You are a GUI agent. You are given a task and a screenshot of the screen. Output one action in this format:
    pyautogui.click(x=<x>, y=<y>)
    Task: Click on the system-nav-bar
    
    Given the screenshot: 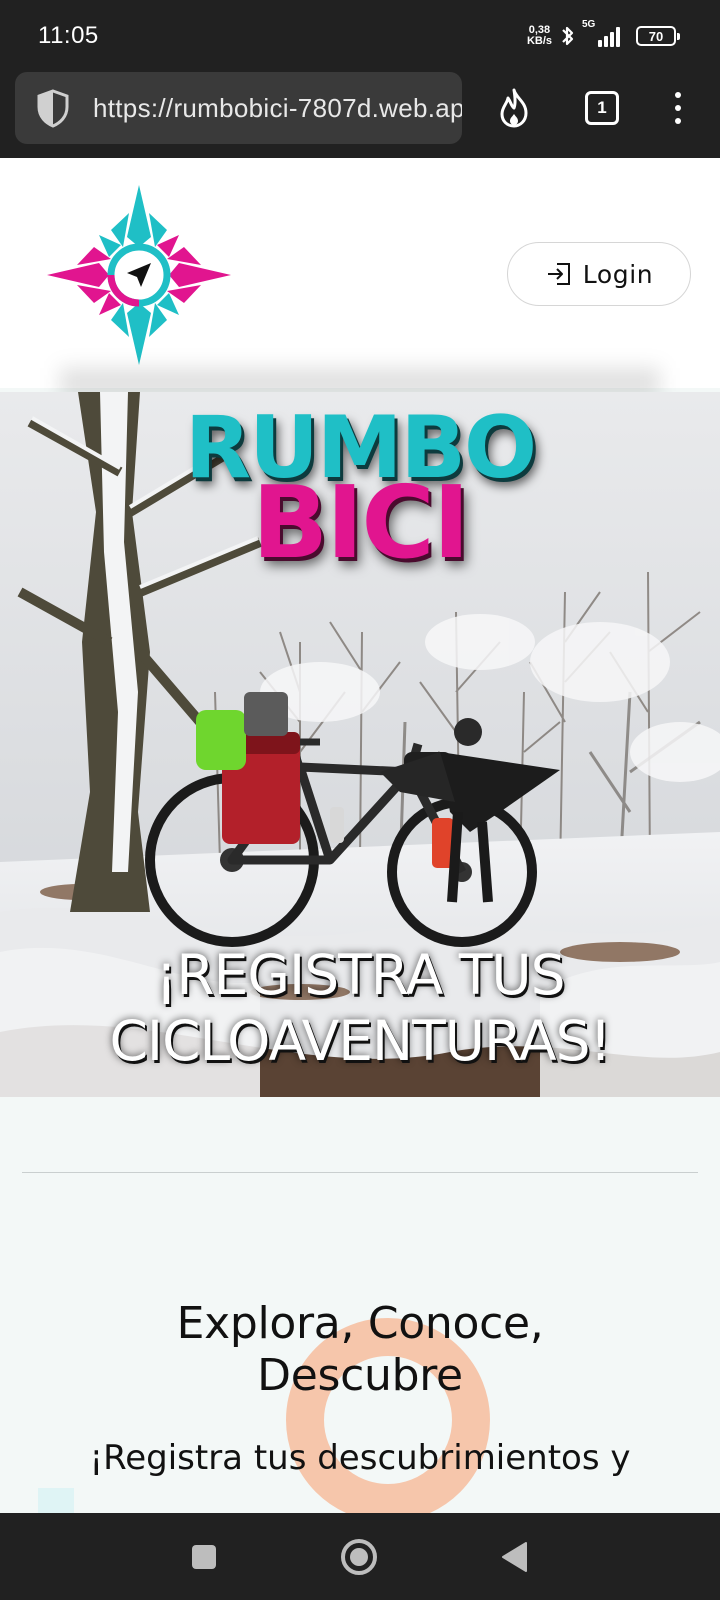 What is the action you would take?
    pyautogui.click(x=360, y=1556)
    